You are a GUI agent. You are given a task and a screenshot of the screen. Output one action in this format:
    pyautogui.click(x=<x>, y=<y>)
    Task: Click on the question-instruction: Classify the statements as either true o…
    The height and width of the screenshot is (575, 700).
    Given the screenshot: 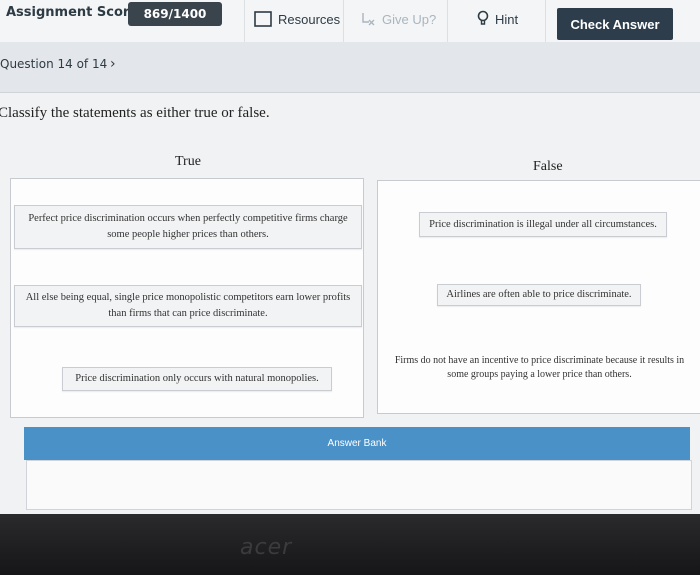 What is the action you would take?
    pyautogui.click(x=135, y=113)
    